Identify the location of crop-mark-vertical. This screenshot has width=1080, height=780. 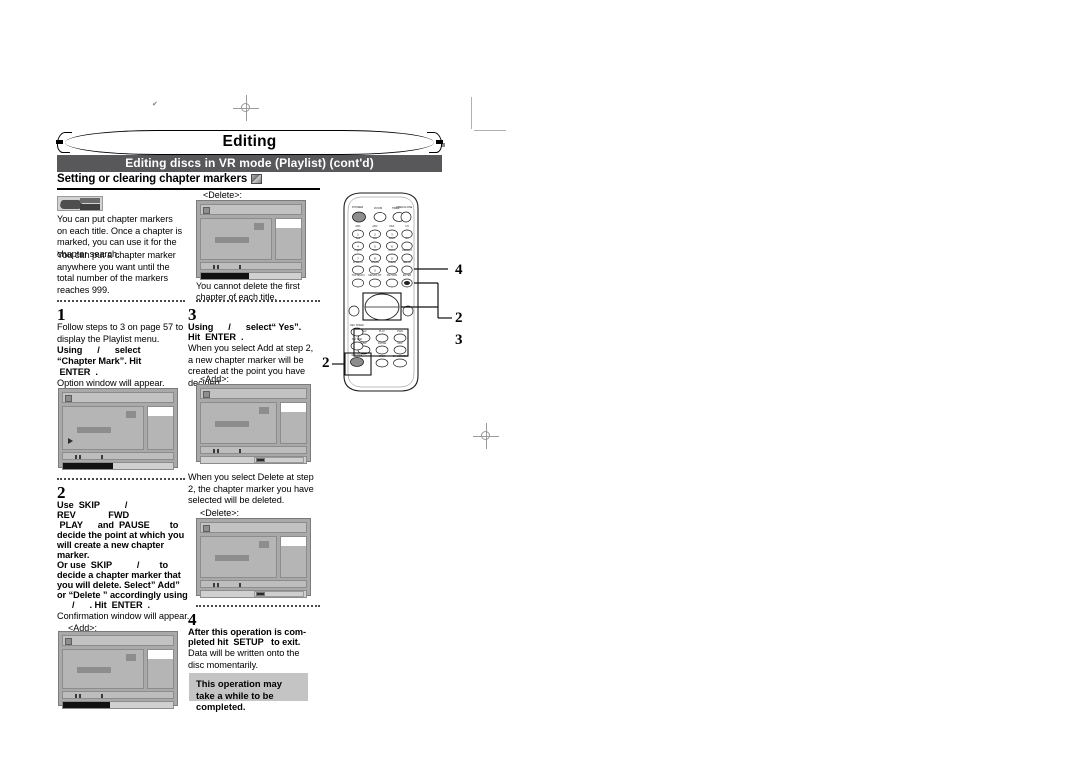
(471, 113).